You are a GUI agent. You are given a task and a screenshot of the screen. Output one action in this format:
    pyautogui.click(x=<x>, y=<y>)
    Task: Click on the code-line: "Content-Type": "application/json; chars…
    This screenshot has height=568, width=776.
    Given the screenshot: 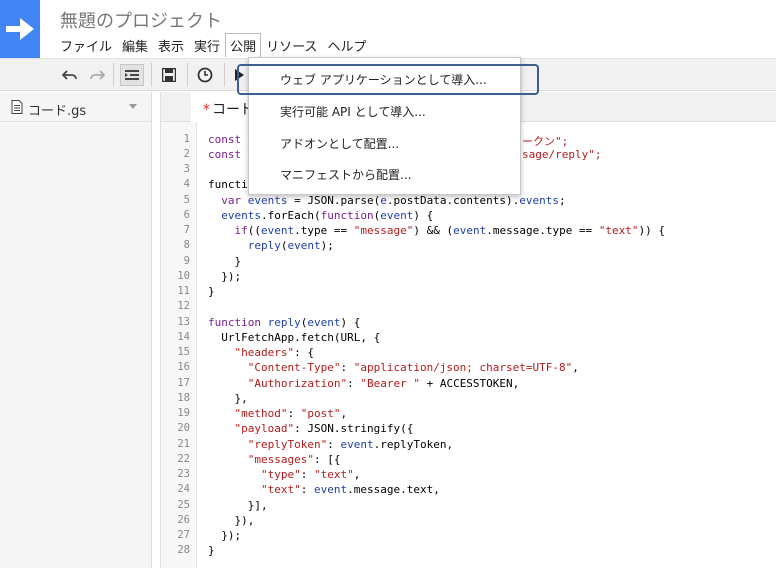 What is the action you would take?
    pyautogui.click(x=413, y=367)
    